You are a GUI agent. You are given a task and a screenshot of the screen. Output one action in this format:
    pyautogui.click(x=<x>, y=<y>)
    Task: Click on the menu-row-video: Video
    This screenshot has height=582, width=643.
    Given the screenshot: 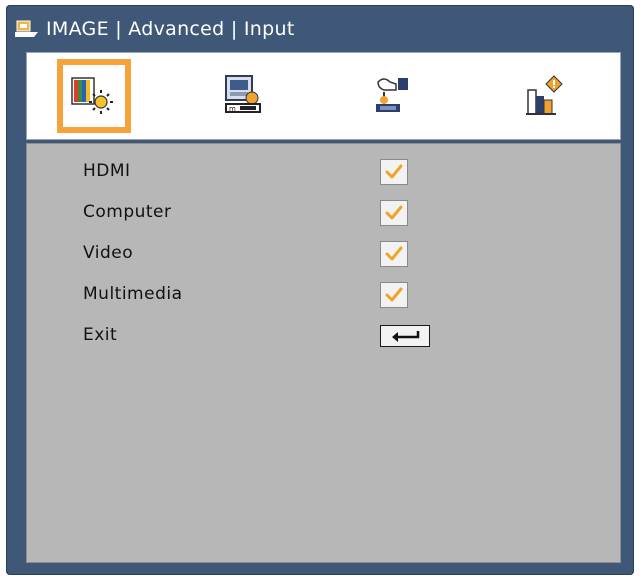 What is the action you would take?
    pyautogui.click(x=323, y=254)
    